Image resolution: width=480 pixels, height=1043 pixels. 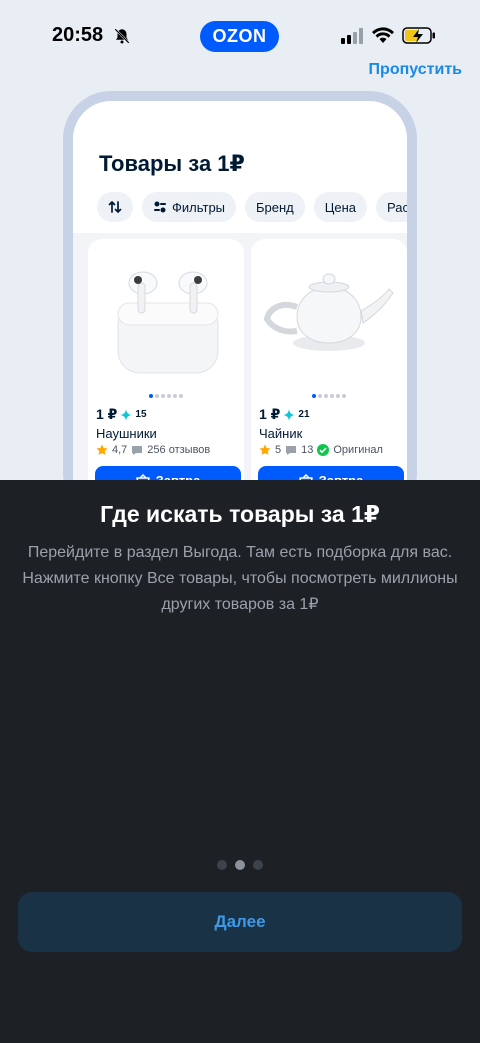 What do you see at coordinates (240, 514) in the screenshot?
I see `sheet-title: Где искать товары за 1₽` at bounding box center [240, 514].